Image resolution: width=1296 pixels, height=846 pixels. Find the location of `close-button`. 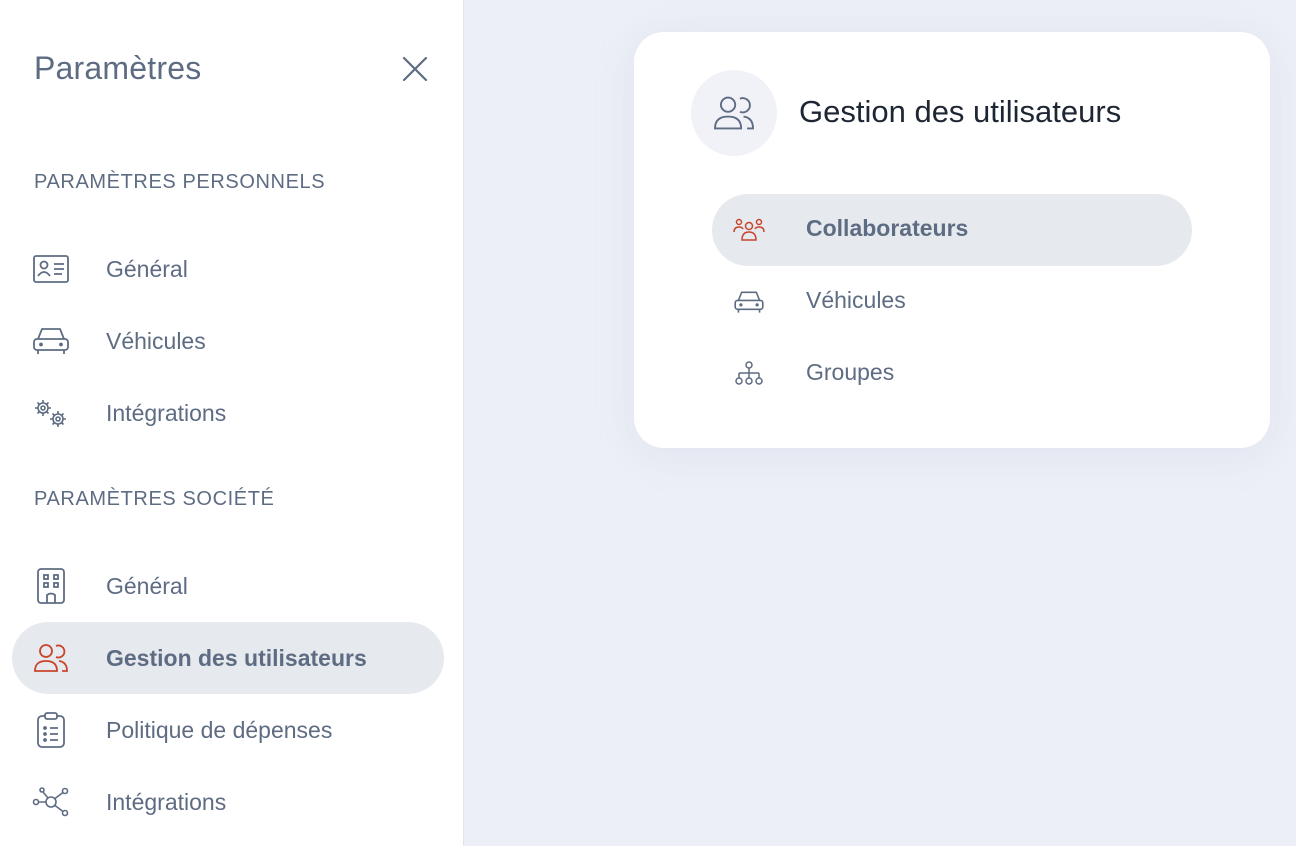

close-button is located at coordinates (415, 69).